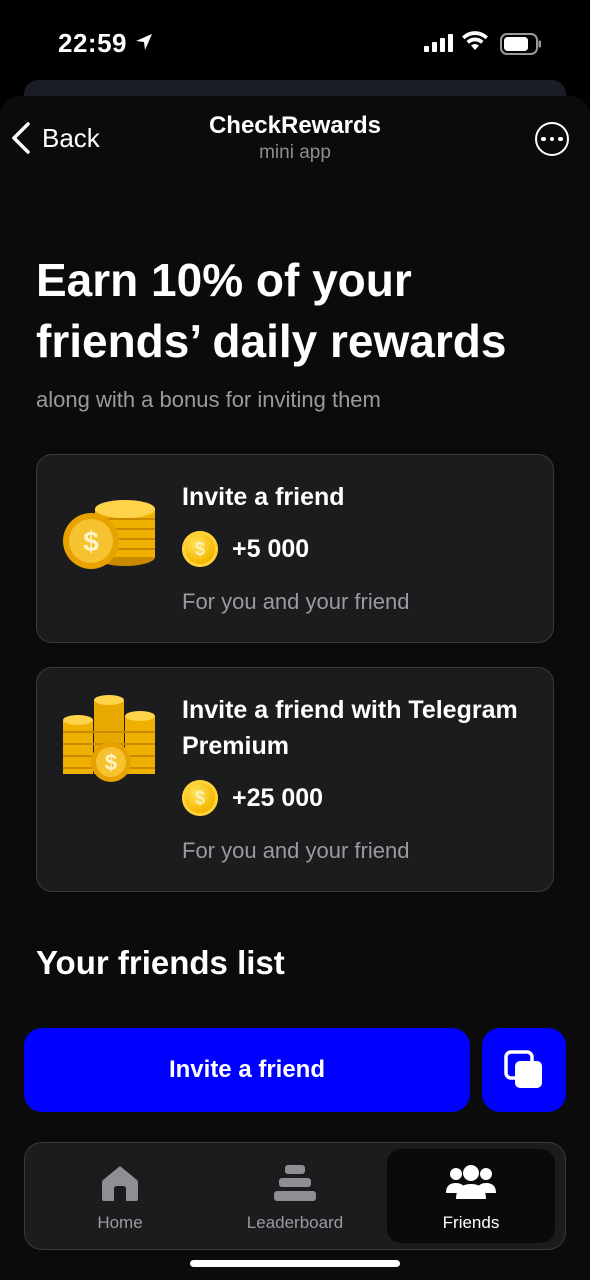  What do you see at coordinates (438, 43) in the screenshot?
I see `cellular-signal-icon` at bounding box center [438, 43].